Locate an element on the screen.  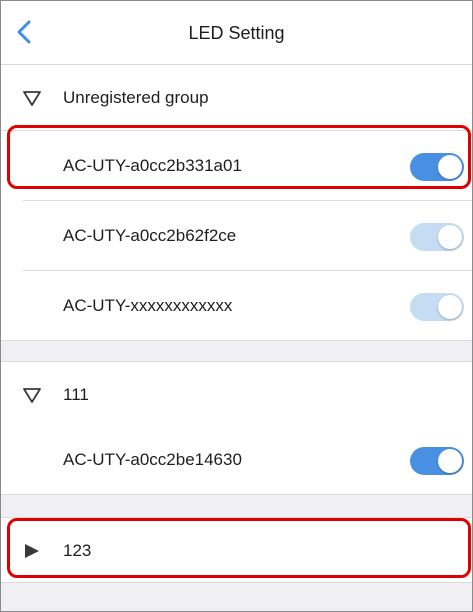
device-name: AC-UTY-xxxxxxxxxxxx is located at coordinates (148, 305).